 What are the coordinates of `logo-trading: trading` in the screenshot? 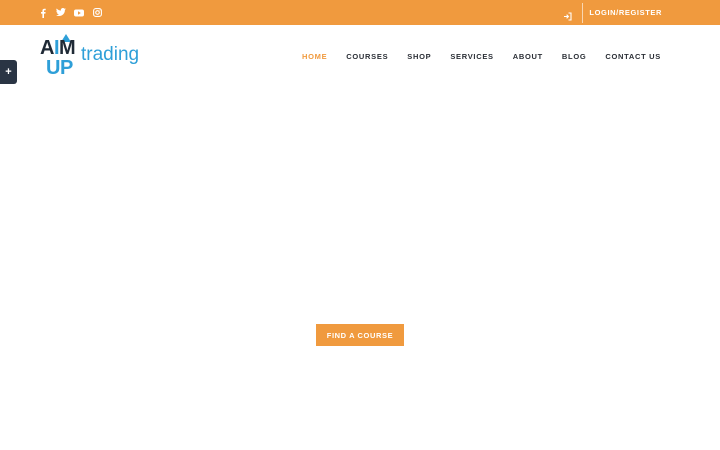 It's located at (110, 54).